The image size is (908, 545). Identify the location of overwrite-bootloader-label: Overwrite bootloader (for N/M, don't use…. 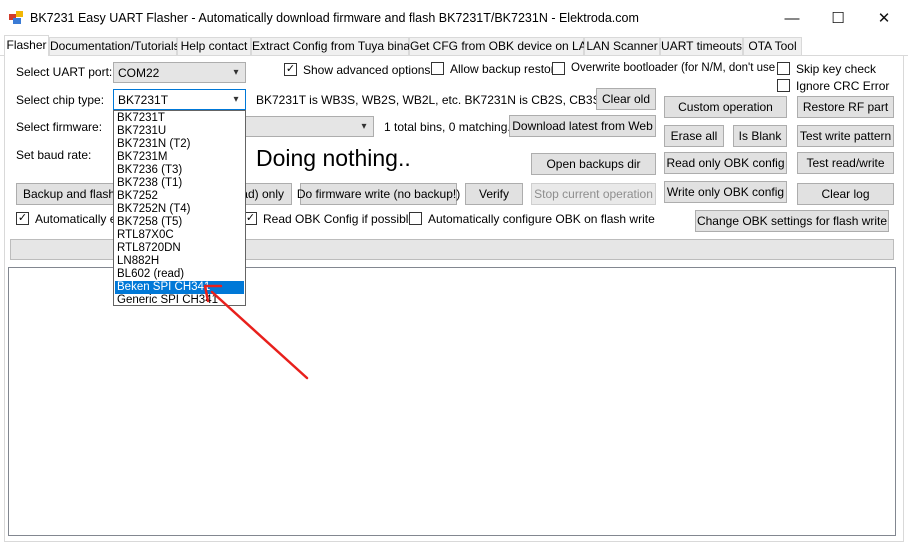
(679, 68).